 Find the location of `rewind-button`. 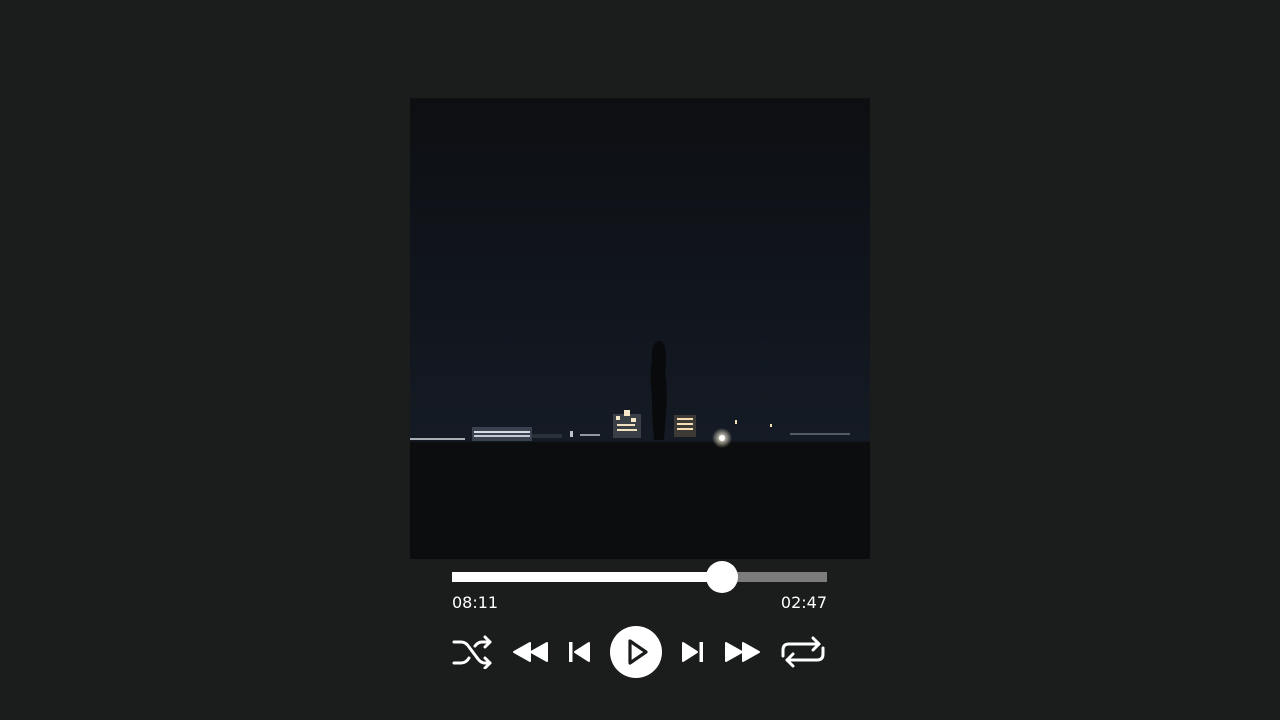

rewind-button is located at coordinates (531, 652).